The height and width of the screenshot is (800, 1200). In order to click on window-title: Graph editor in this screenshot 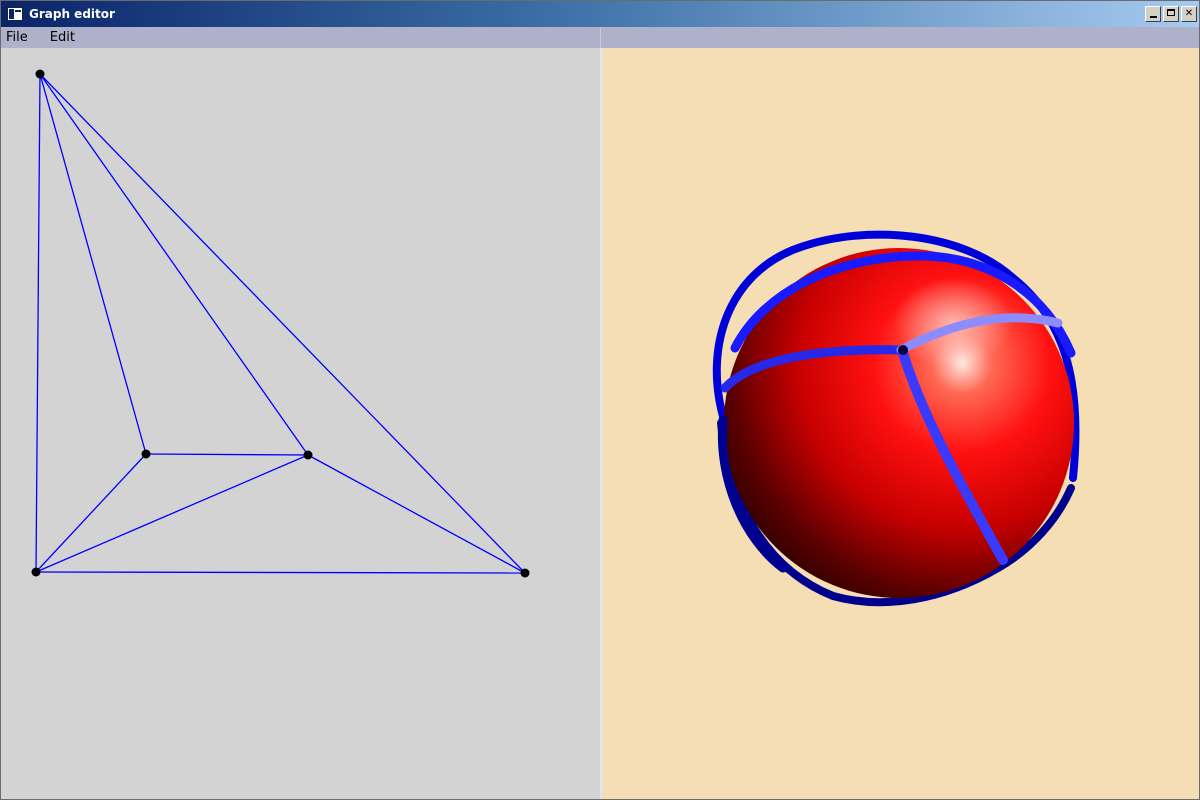, I will do `click(72, 14)`.